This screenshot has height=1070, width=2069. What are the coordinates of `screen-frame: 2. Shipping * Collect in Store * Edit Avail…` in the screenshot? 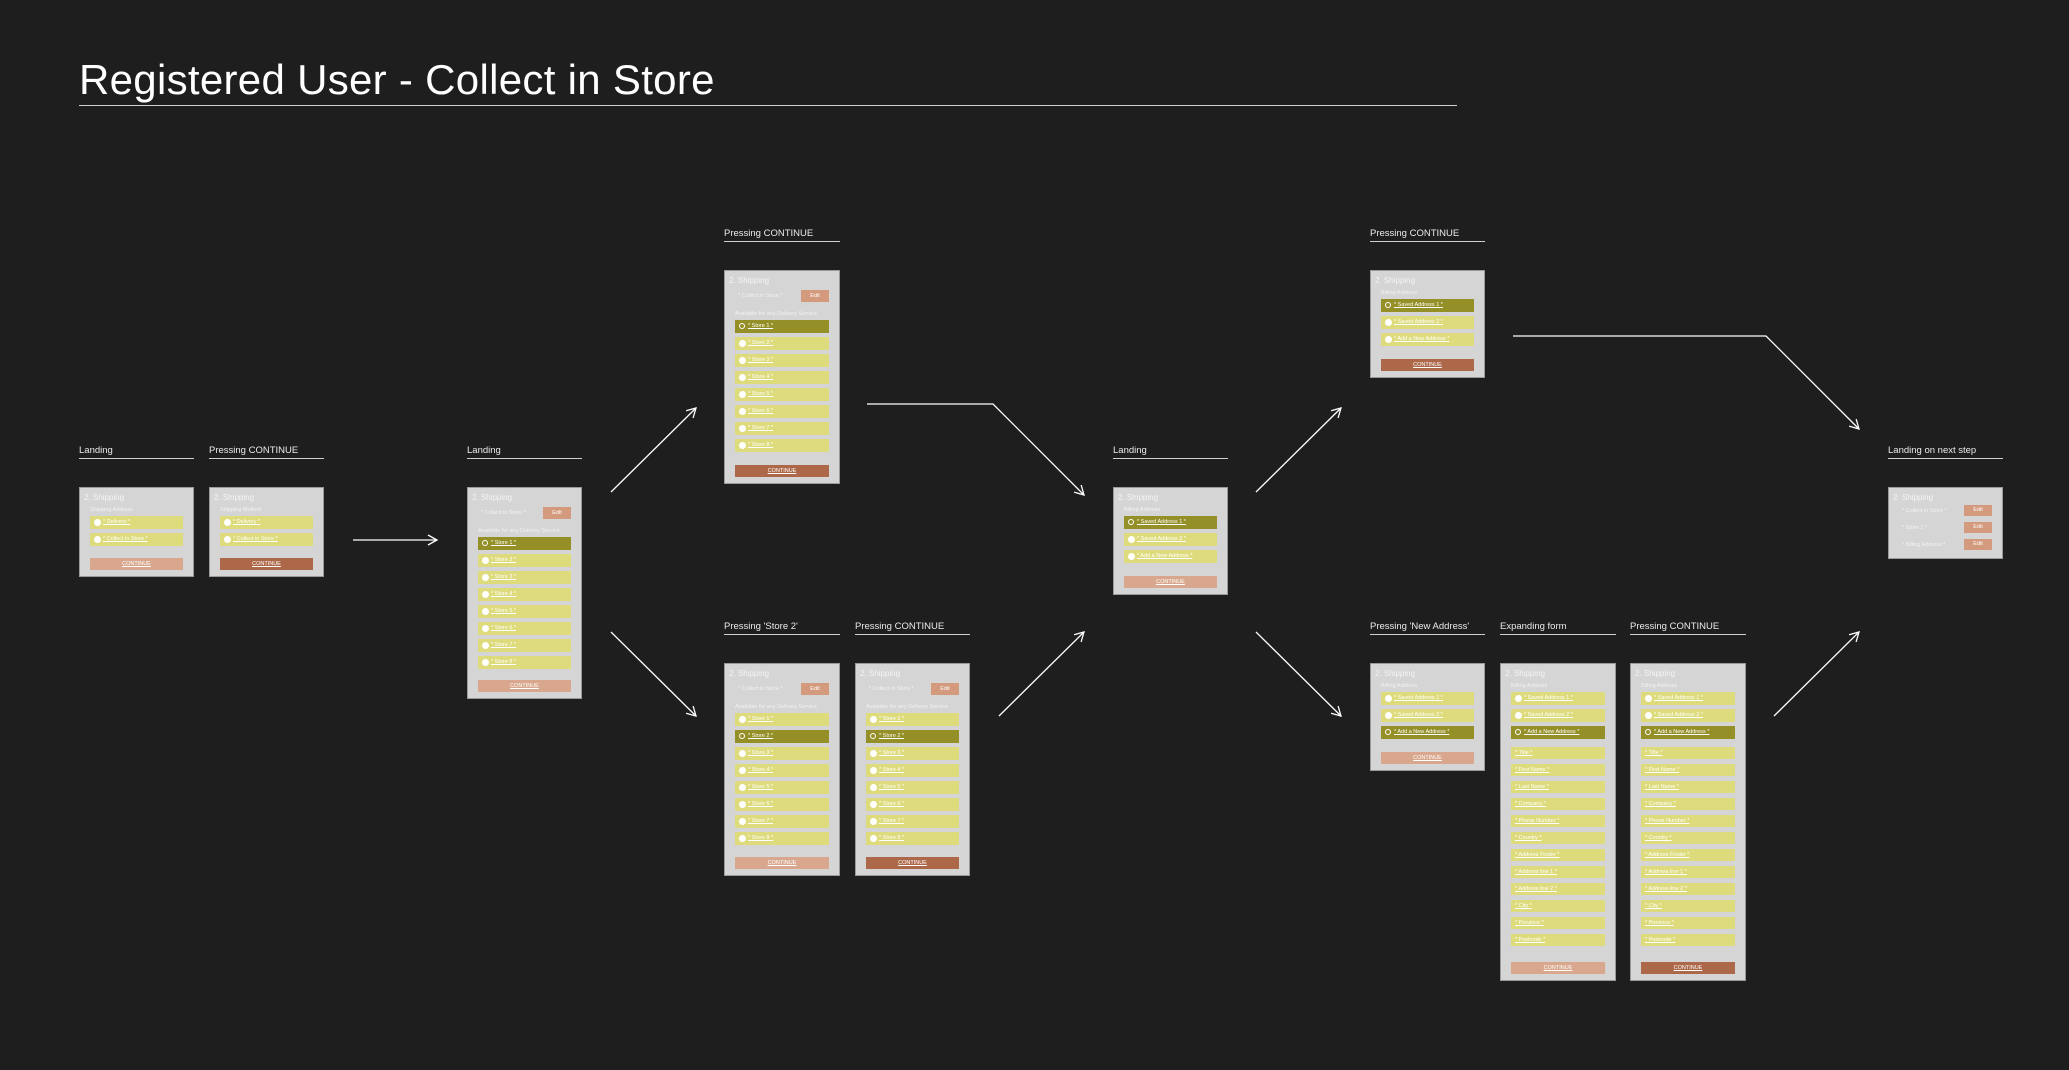 It's located at (782, 377).